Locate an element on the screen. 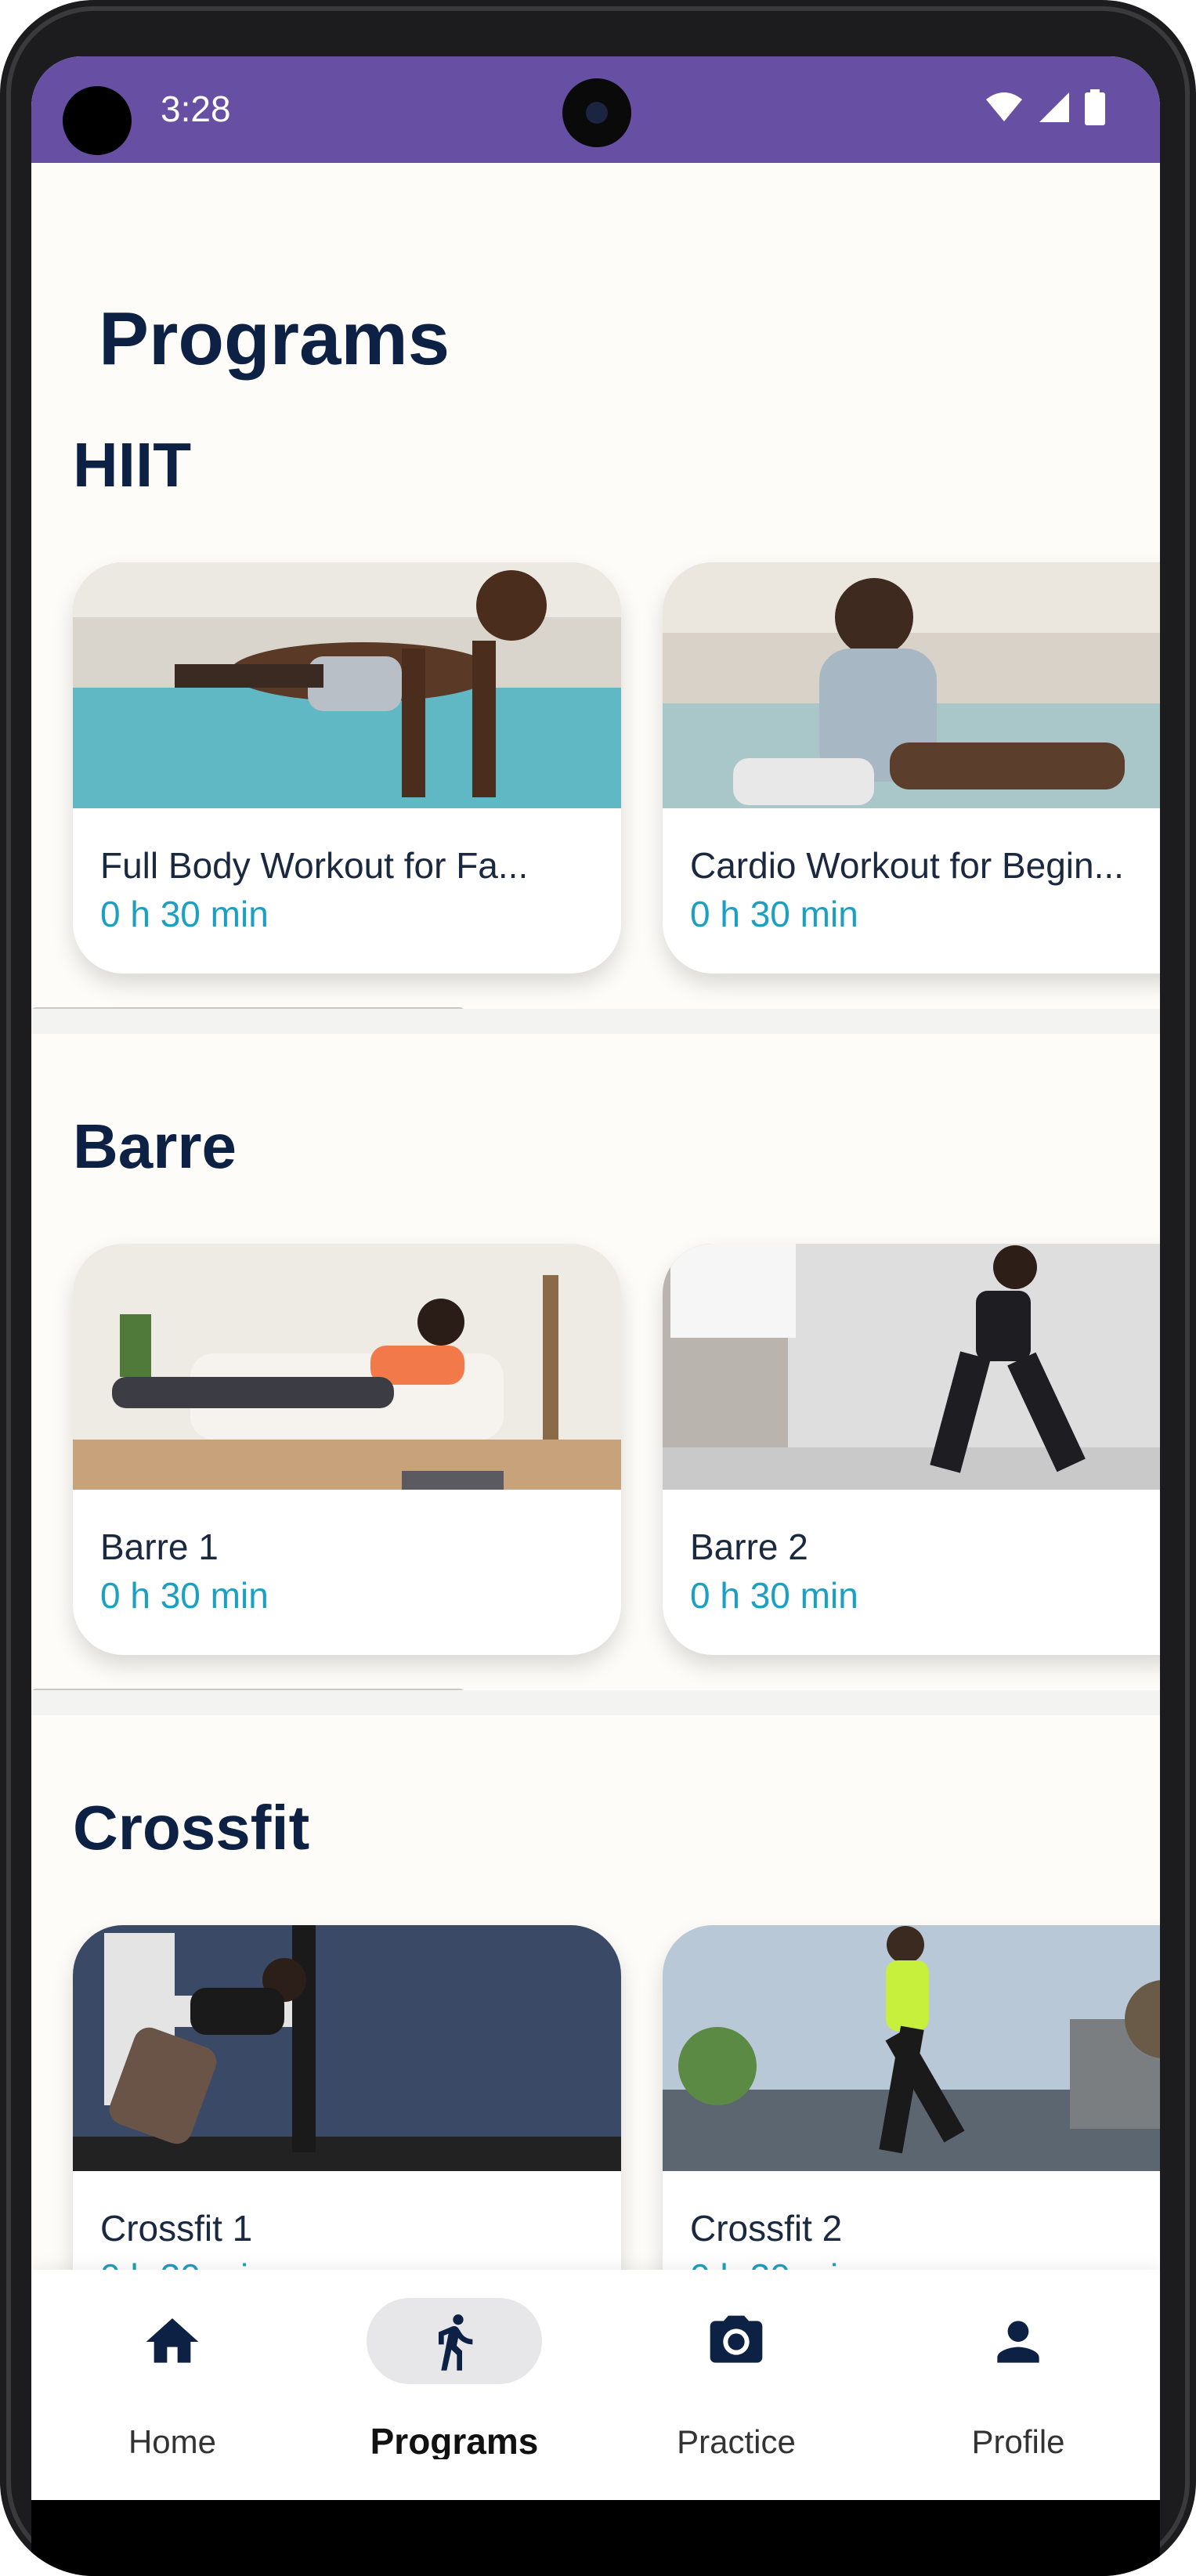  nav-label: Programs is located at coordinates (454, 2441).